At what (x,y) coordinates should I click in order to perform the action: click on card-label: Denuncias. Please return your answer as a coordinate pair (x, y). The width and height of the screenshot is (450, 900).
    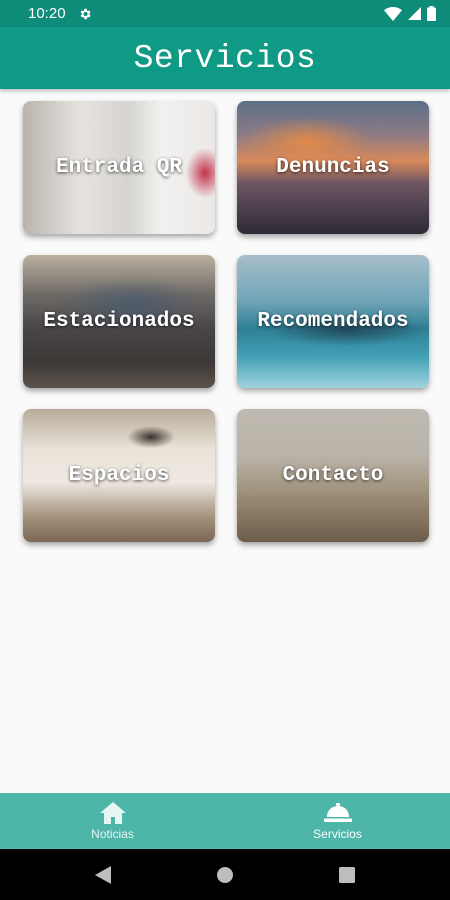
    Looking at the image, I should click on (333, 167).